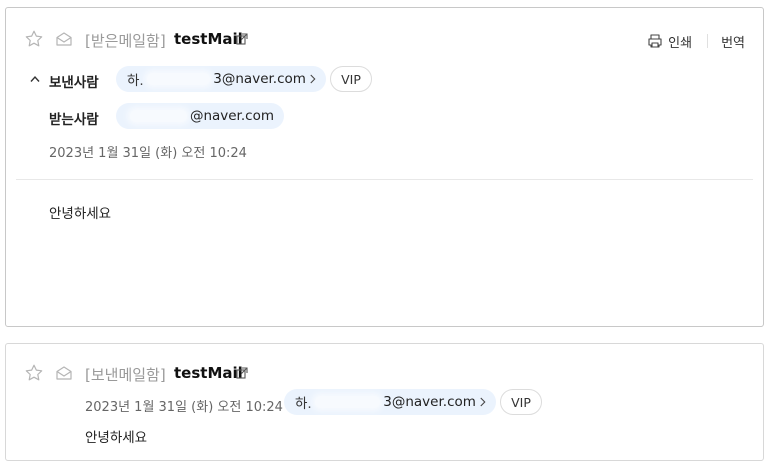 Image resolution: width=772 pixels, height=467 pixels. I want to click on translate-button: 번역, so click(733, 41).